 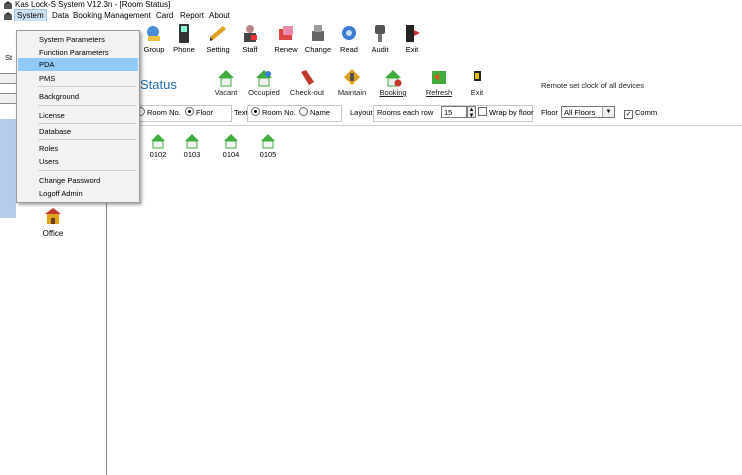 I want to click on room-number: 0103, so click(x=192, y=154).